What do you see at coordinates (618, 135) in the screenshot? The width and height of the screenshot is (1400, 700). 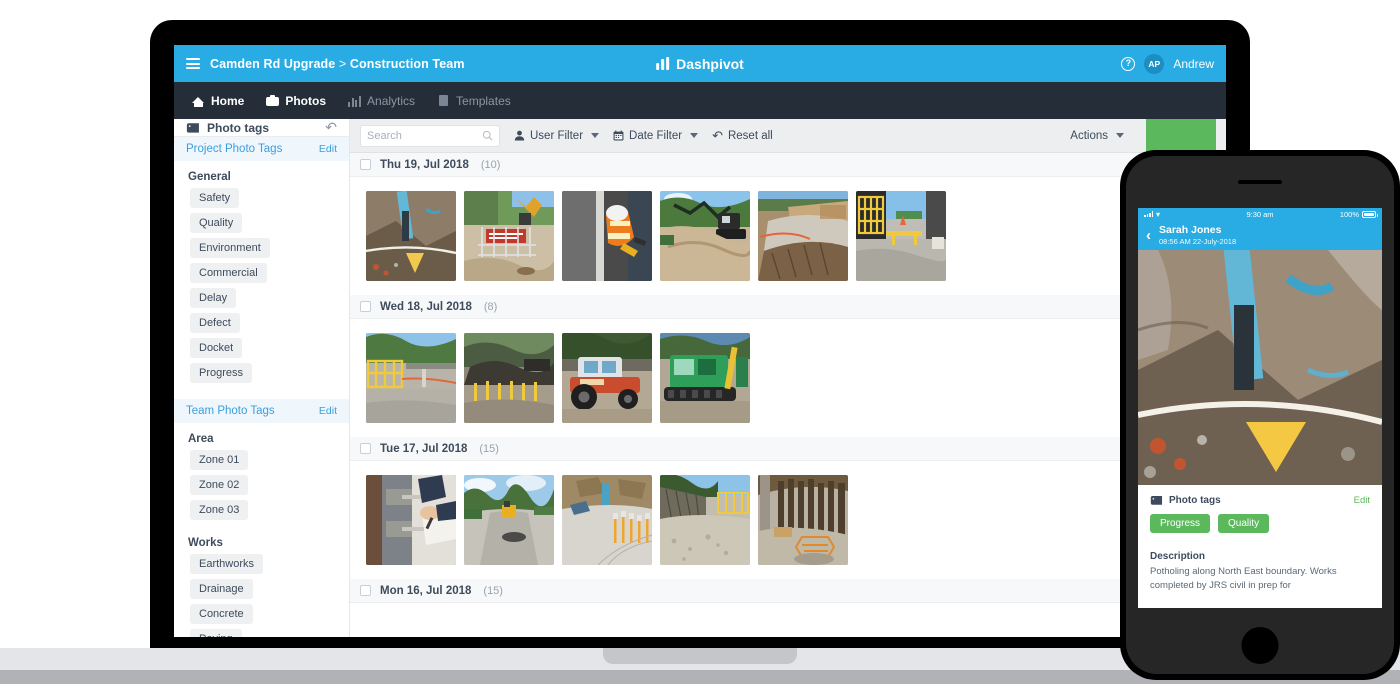 I see `calendar-icon` at bounding box center [618, 135].